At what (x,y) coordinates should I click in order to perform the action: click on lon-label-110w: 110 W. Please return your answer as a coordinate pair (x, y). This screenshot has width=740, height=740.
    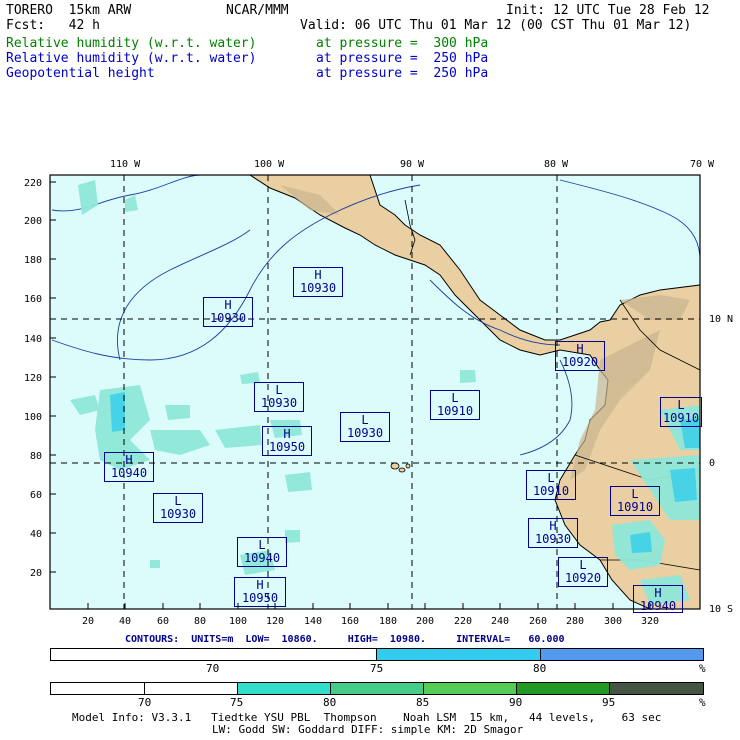
    Looking at the image, I should click on (125, 164).